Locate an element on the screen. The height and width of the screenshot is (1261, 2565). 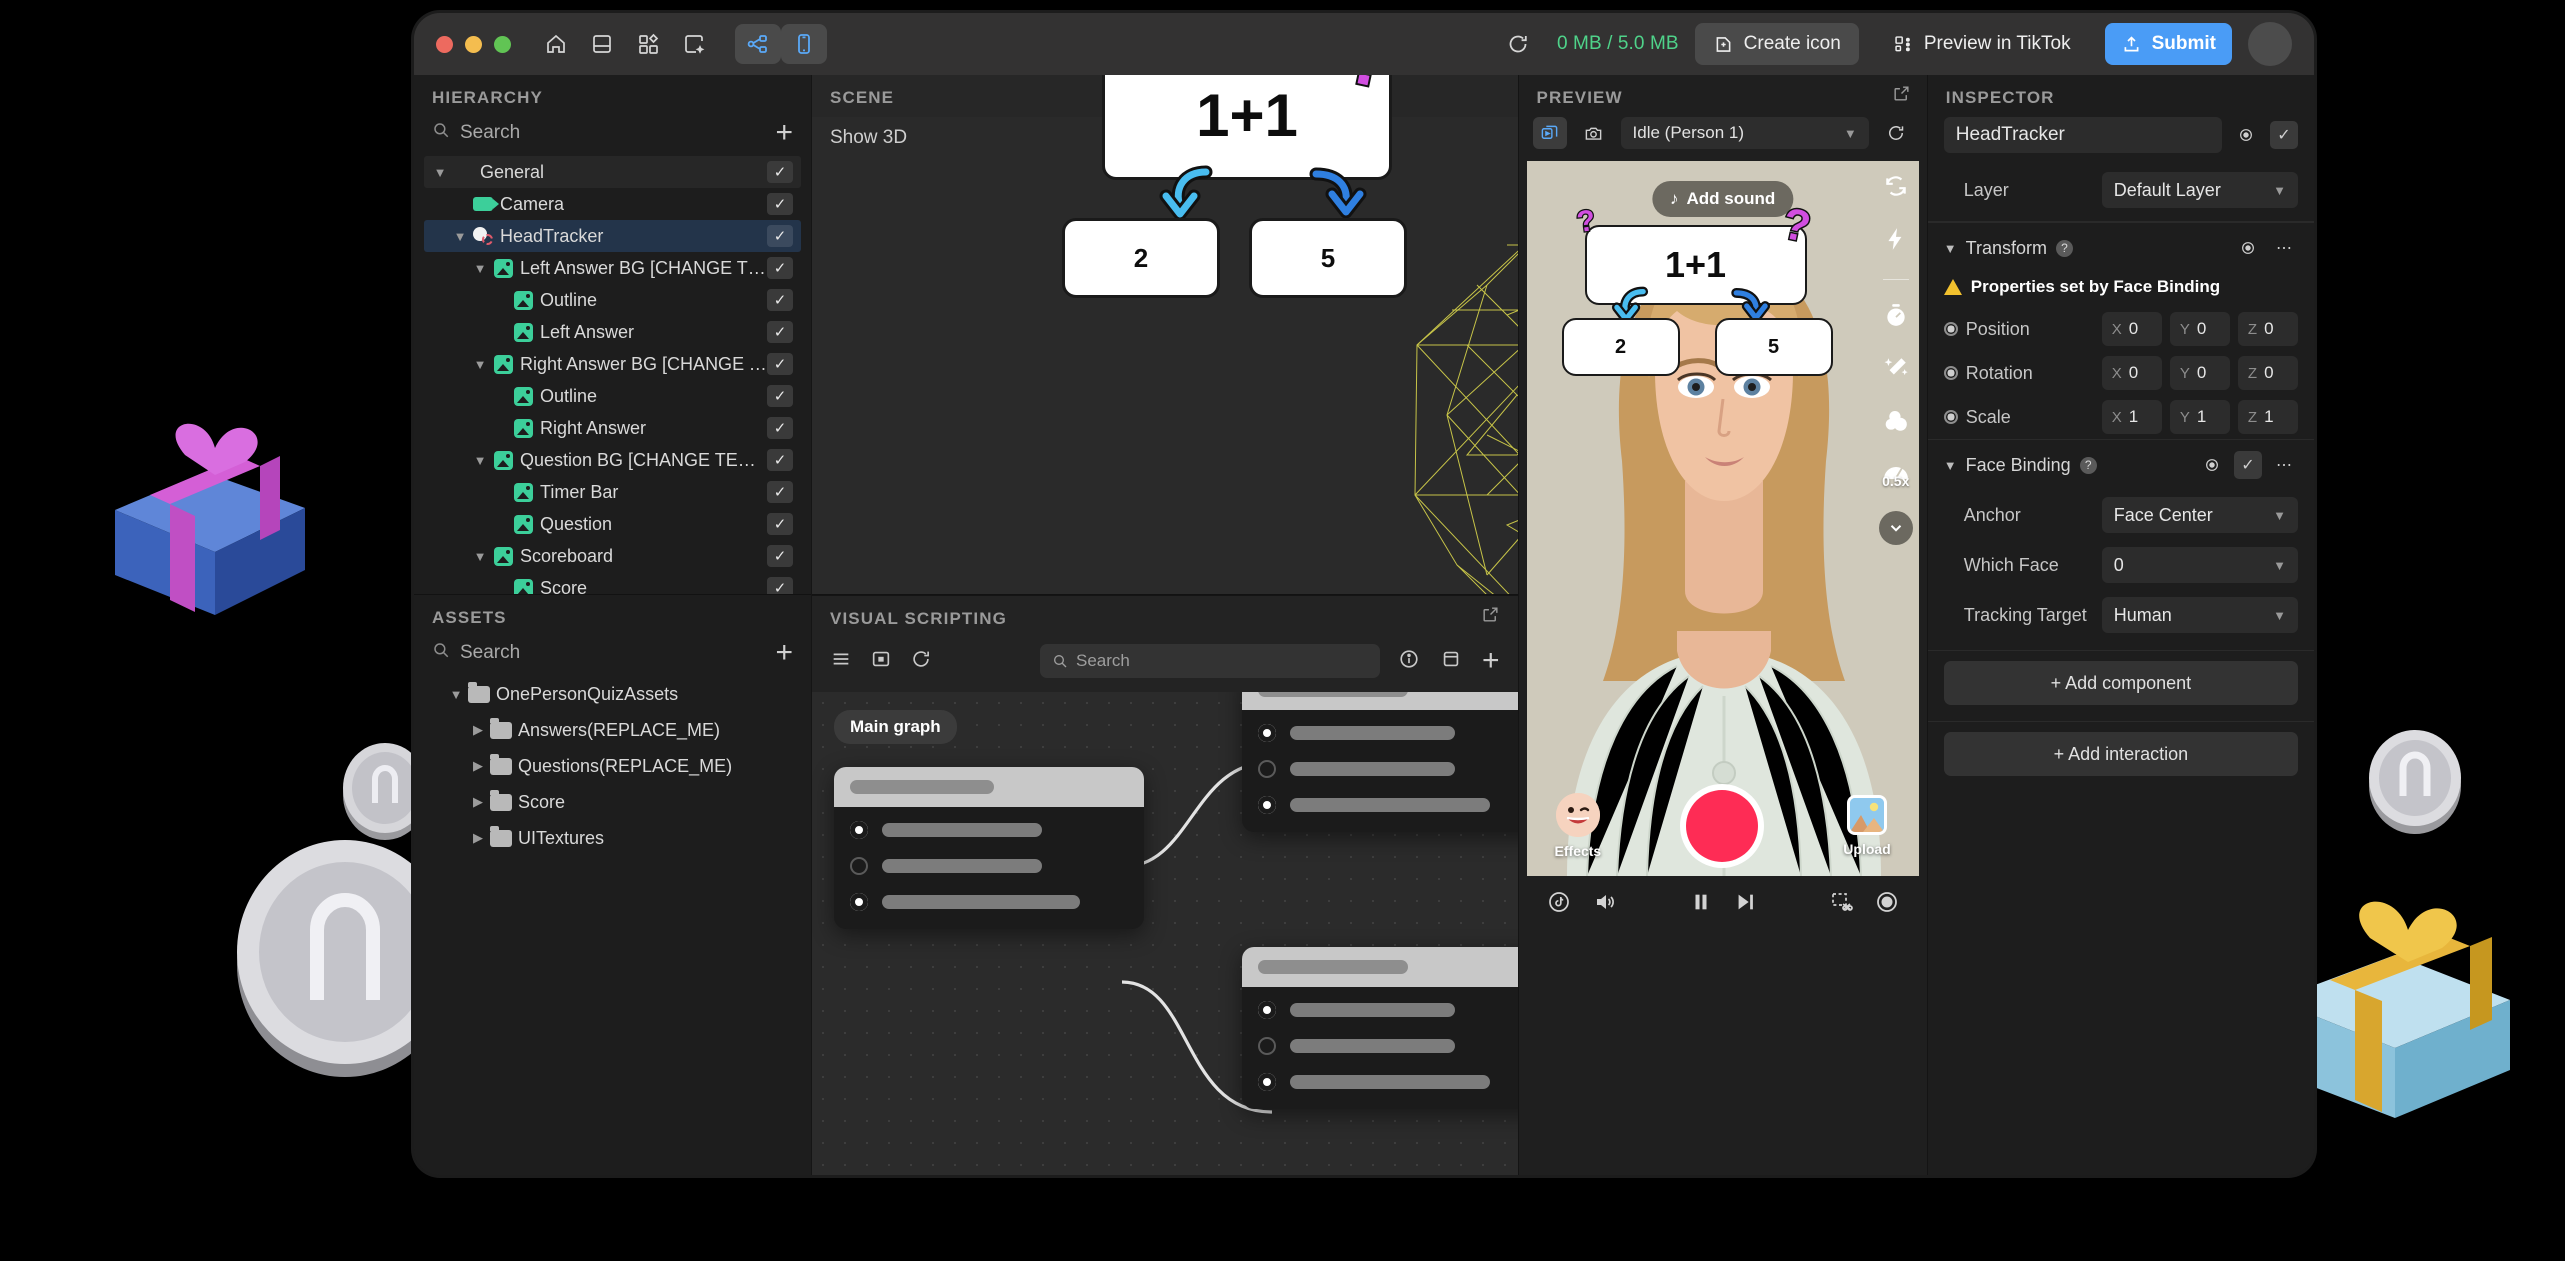
face-binding-section-header: ▼ Face Binding ? ✓ ⋯ is located at coordinates (2120, 464).